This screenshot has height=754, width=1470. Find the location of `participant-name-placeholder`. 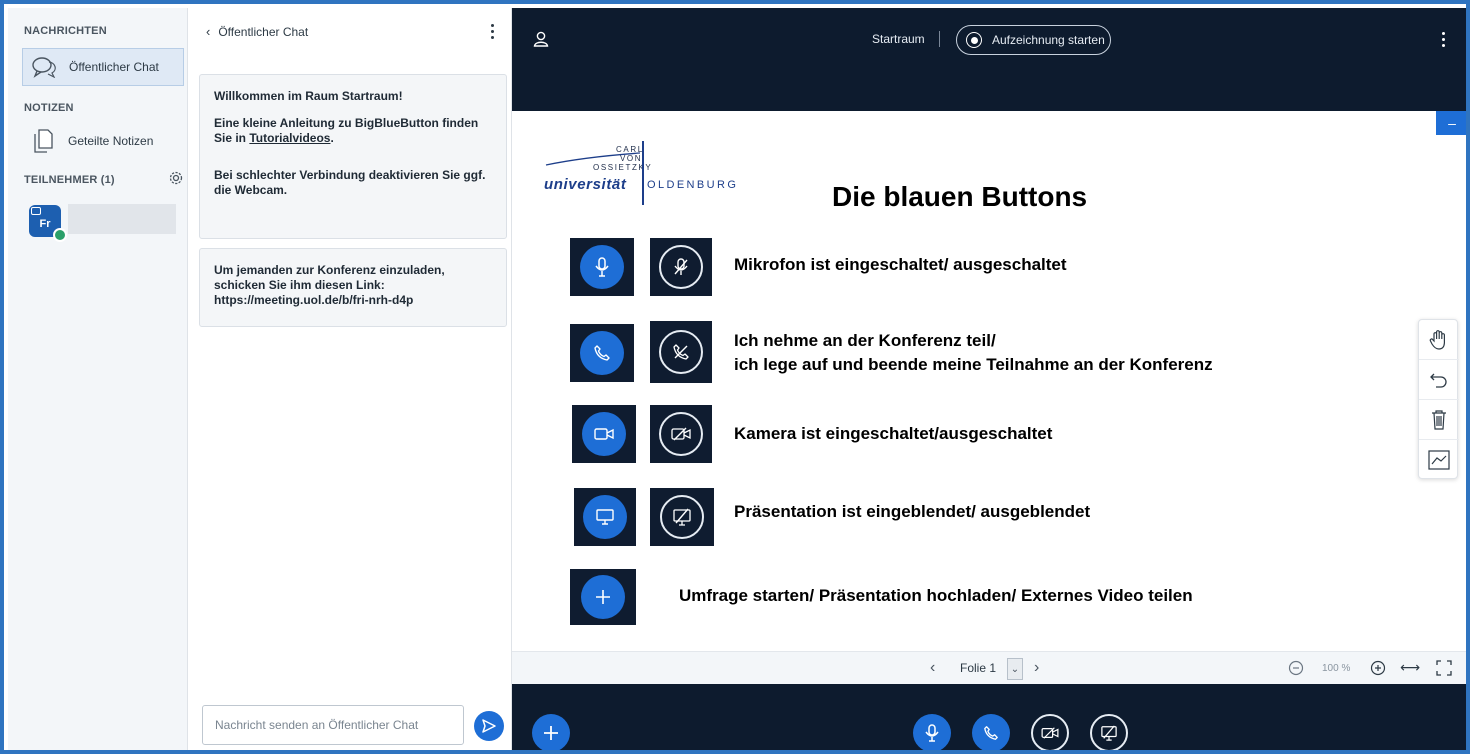

participant-name-placeholder is located at coordinates (122, 219).